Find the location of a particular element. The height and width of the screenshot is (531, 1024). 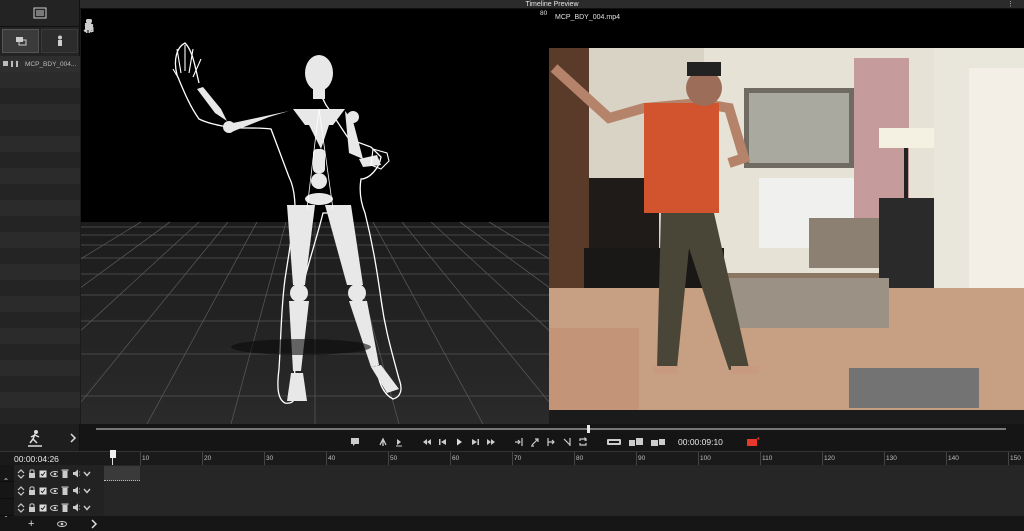

expand-panel-button is located at coordinates (73, 438).